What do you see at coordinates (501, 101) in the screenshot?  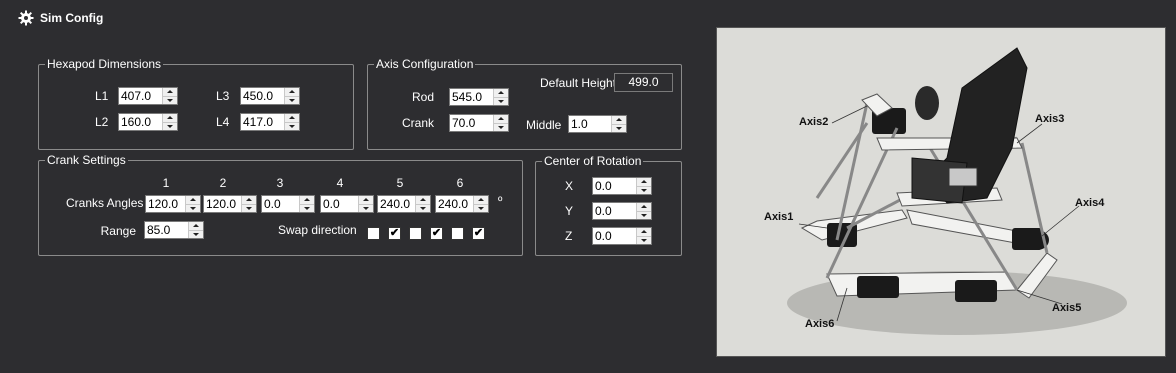 I see `rod-down-button` at bounding box center [501, 101].